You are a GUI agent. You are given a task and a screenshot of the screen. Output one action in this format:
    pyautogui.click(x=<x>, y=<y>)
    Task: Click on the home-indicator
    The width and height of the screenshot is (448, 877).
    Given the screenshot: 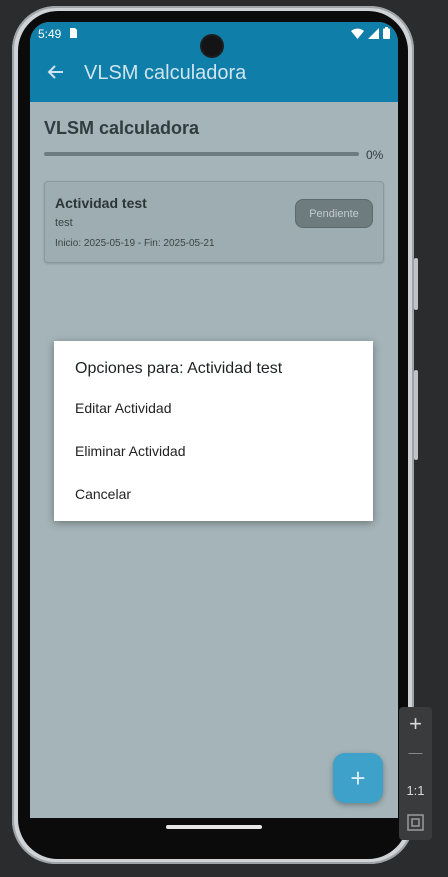 What is the action you would take?
    pyautogui.click(x=214, y=827)
    